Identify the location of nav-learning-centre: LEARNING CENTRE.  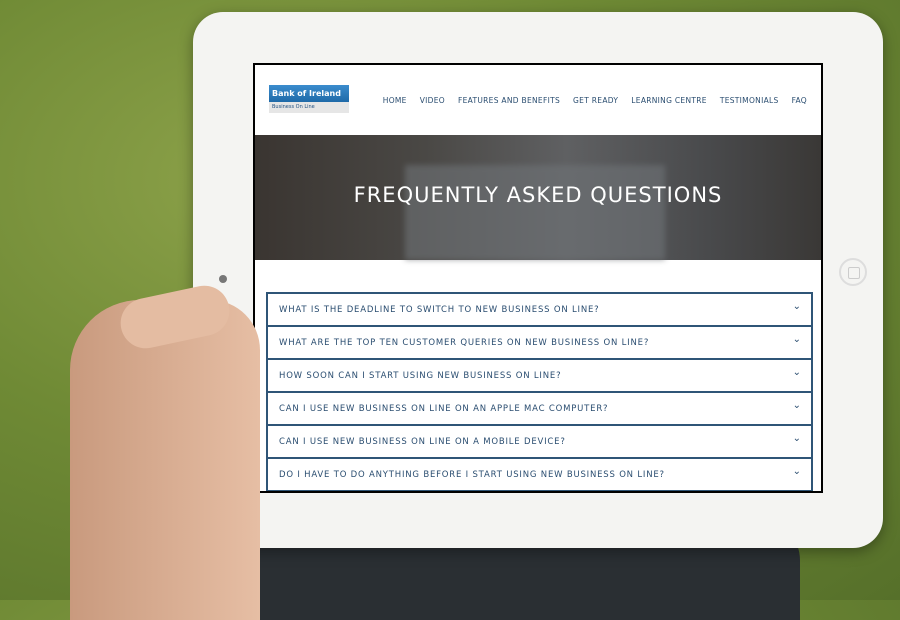
(669, 100).